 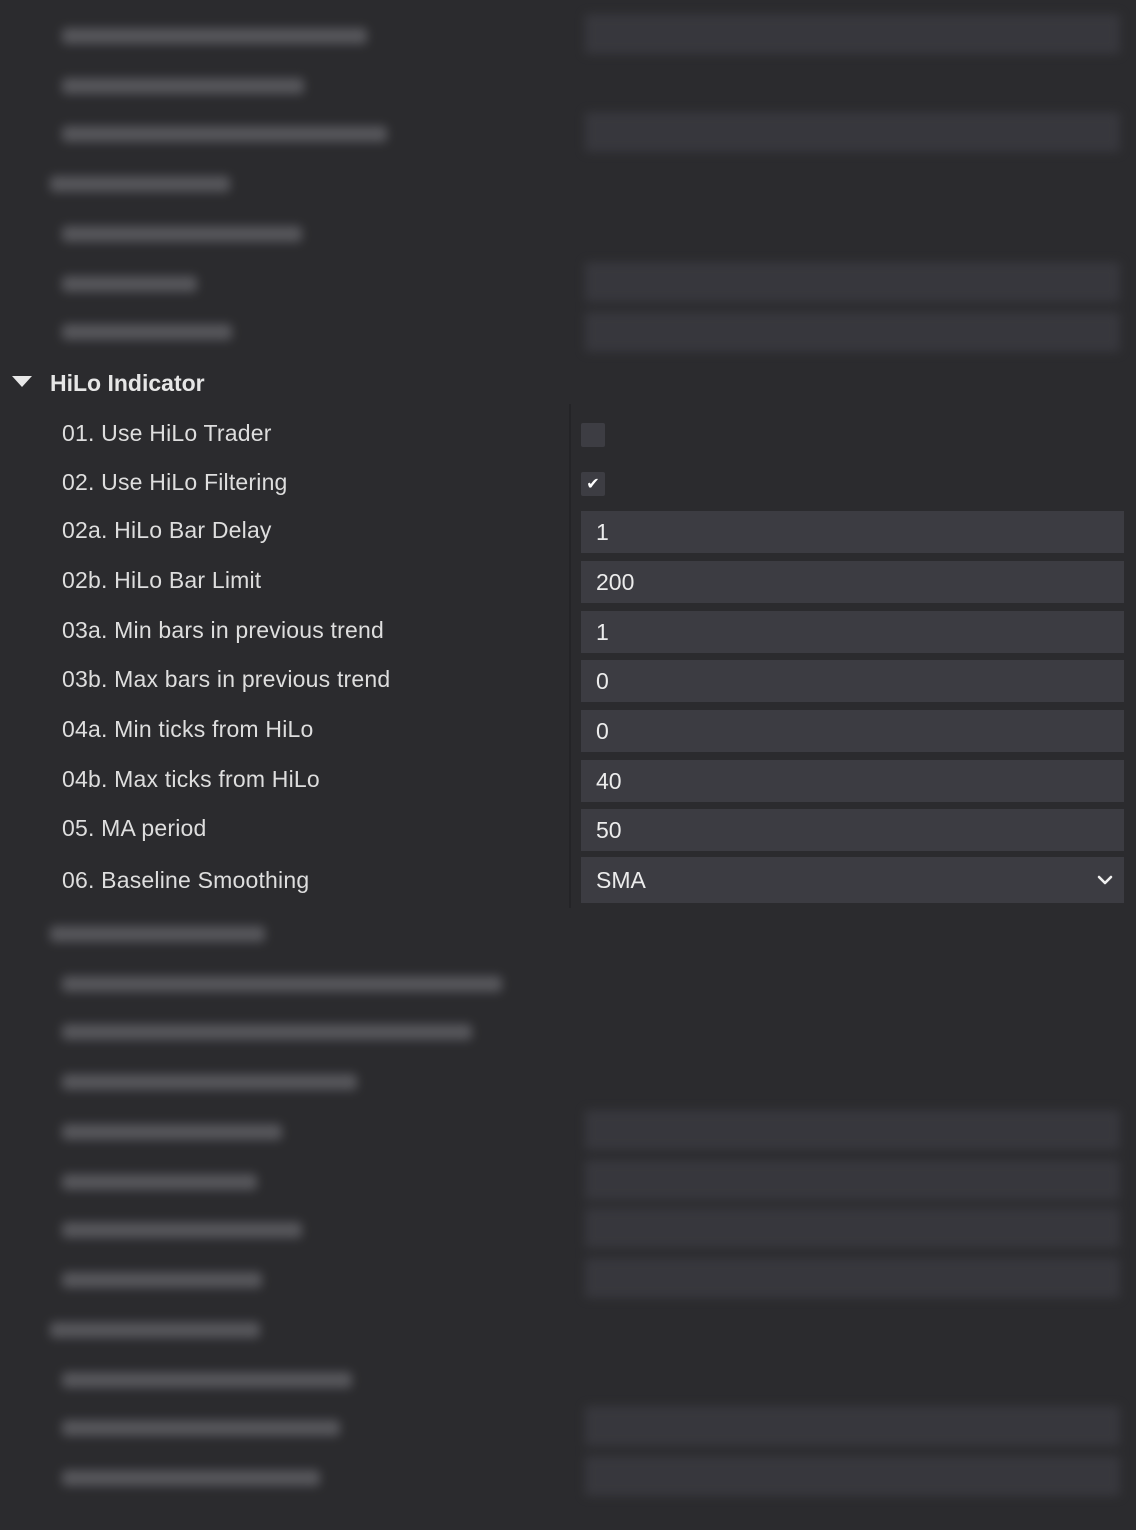 I want to click on property-row-bar-limit: 02b. HiLo Bar Limit 200, so click(x=568, y=580).